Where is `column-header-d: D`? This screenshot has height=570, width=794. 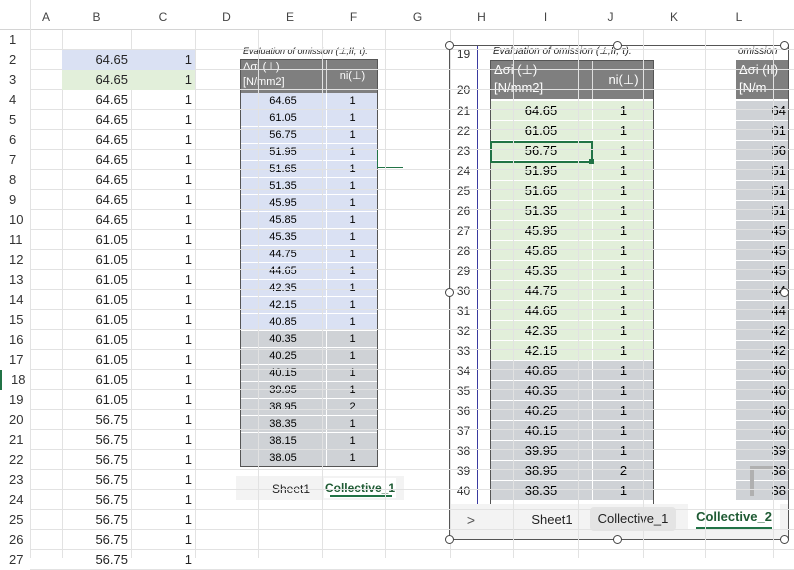 column-header-d: D is located at coordinates (226, 15).